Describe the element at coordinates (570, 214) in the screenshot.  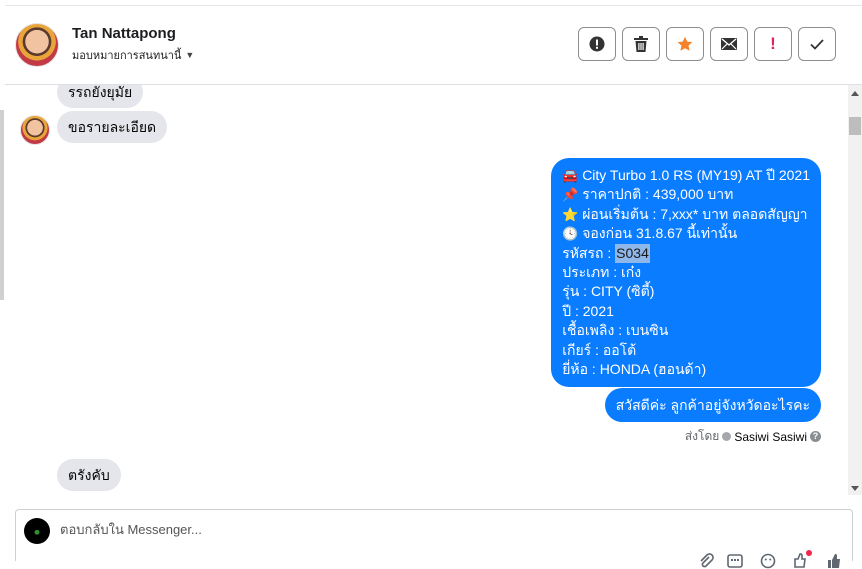
I see `star-icon: ⭐` at that location.